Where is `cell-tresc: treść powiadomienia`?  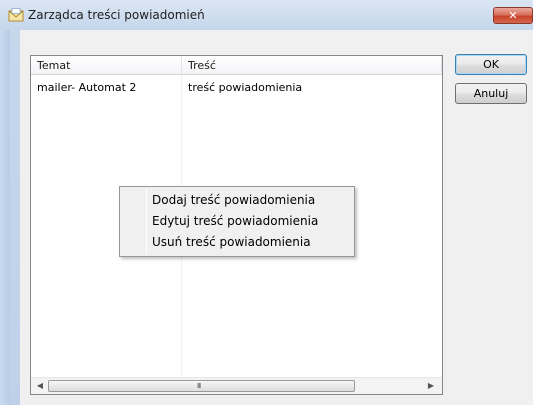 cell-tresc: treść powiadomienia is located at coordinates (245, 87).